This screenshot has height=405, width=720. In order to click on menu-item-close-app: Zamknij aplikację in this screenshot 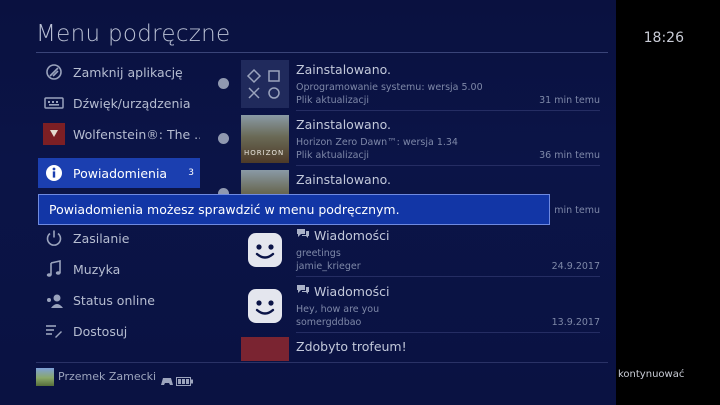, I will do `click(119, 72)`.